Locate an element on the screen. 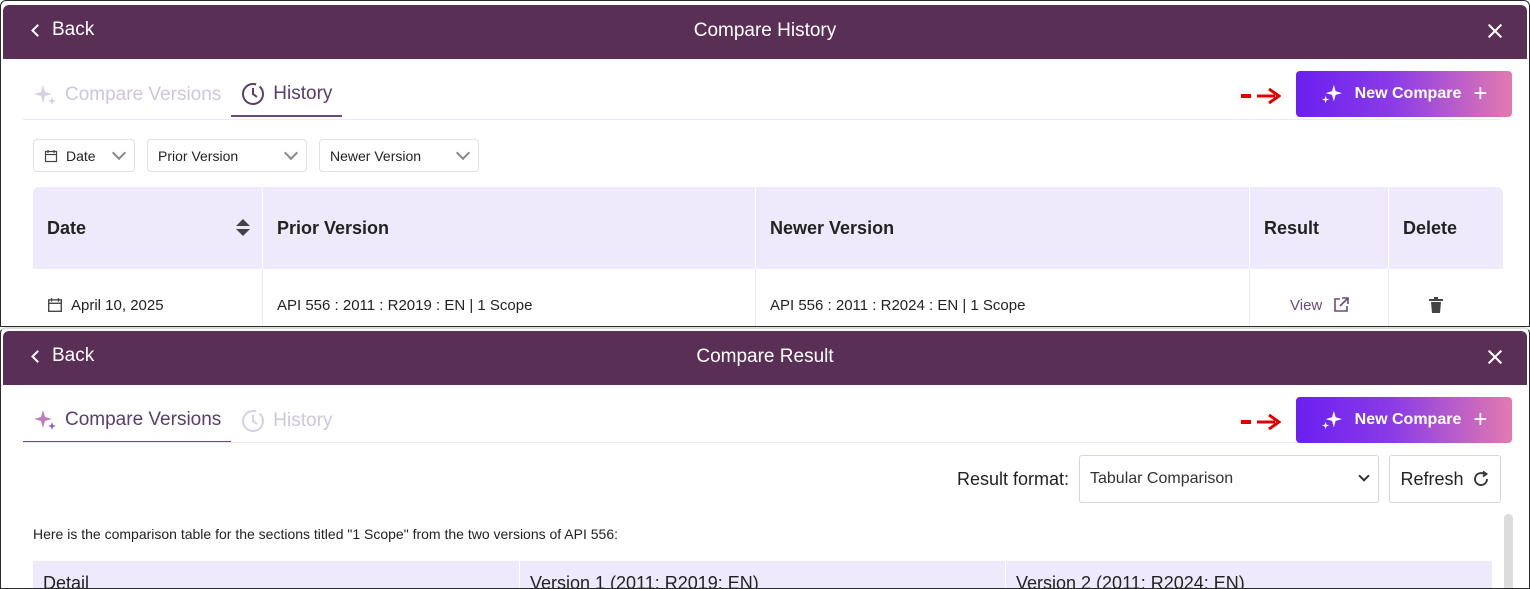 Image resolution: width=1530 pixels, height=589 pixels. date-filter: Date is located at coordinates (84, 155).